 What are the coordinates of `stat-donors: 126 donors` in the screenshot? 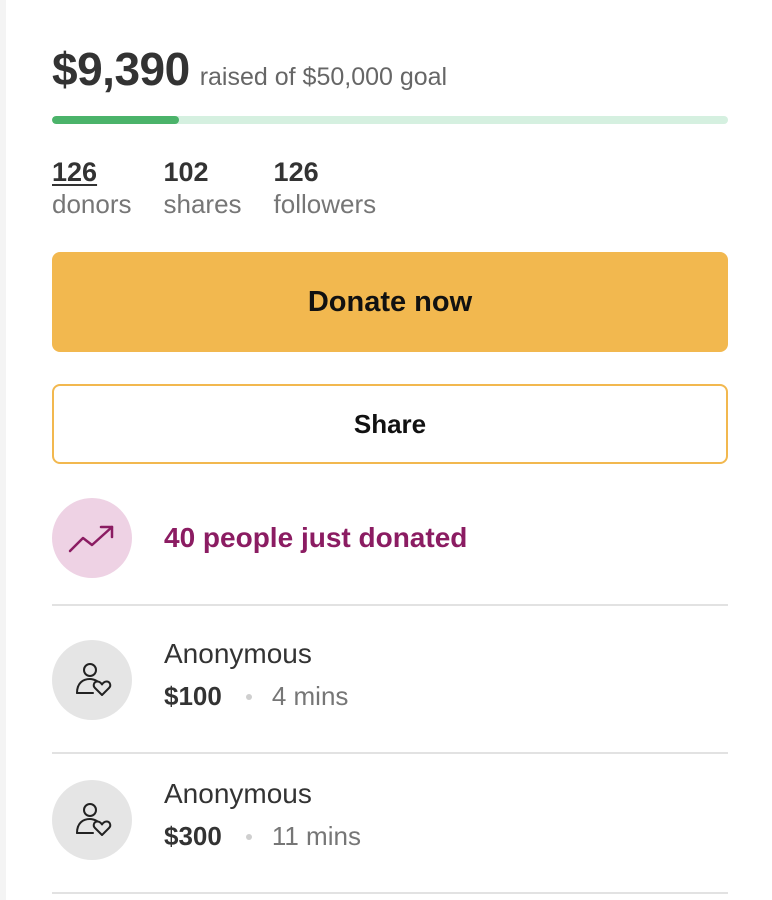 It's located at (92, 188).